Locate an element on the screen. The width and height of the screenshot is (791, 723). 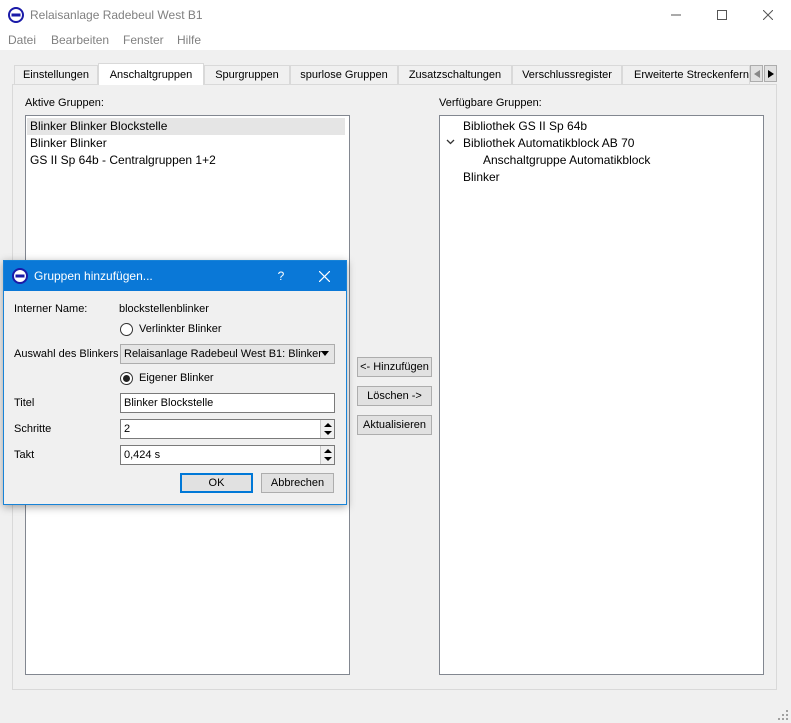
steps-spinner is located at coordinates (327, 429).